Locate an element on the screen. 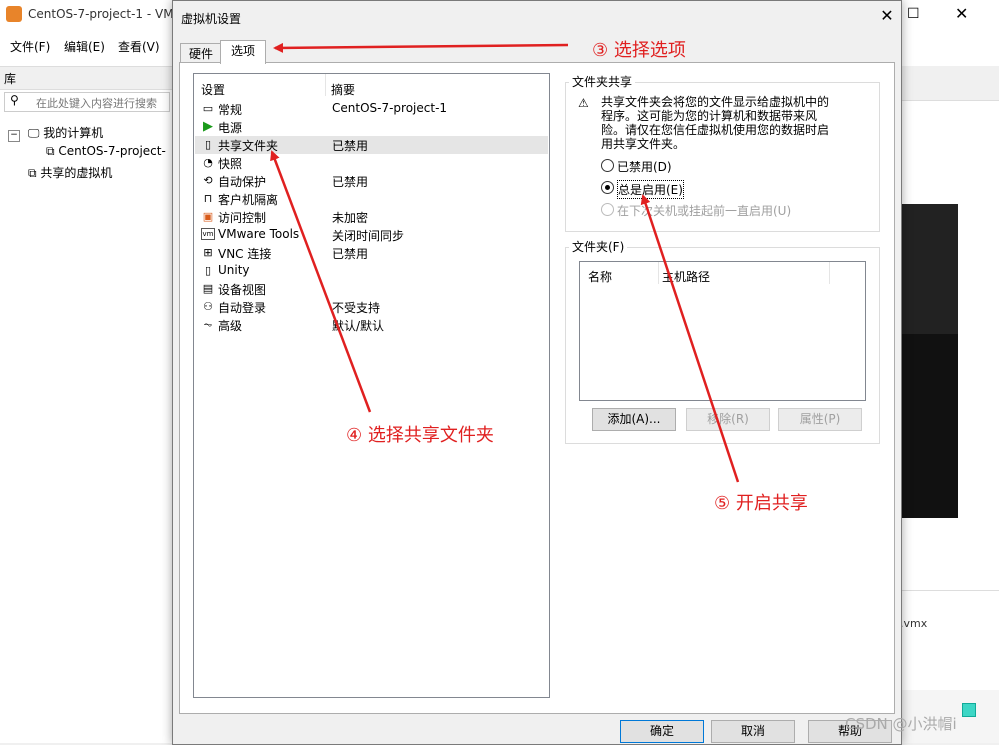 This screenshot has height=745, width=999. setting-label: 自动保护 is located at coordinates (242, 182).